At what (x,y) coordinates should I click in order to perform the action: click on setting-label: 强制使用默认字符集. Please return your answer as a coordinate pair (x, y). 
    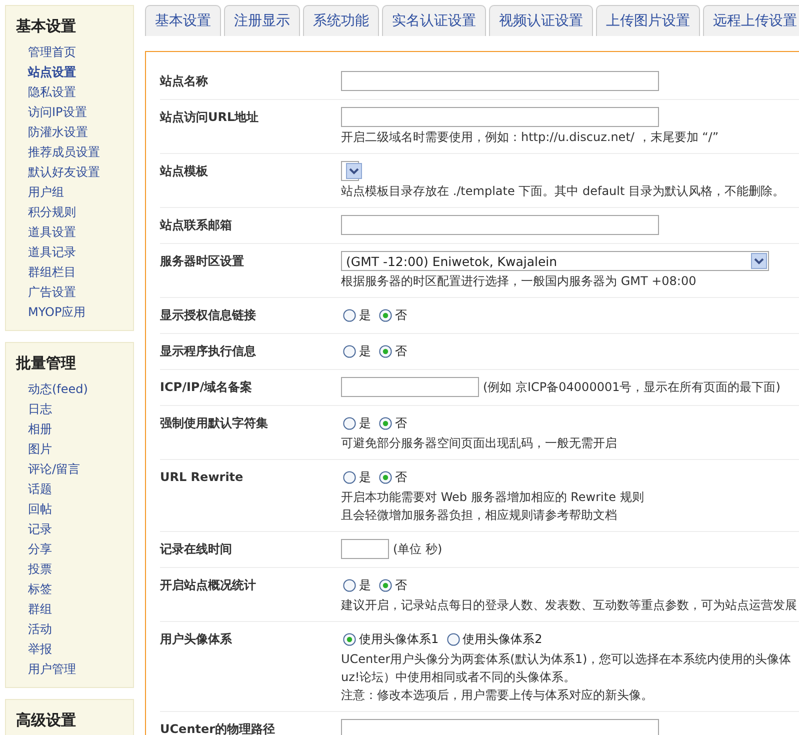
    Looking at the image, I should click on (214, 423).